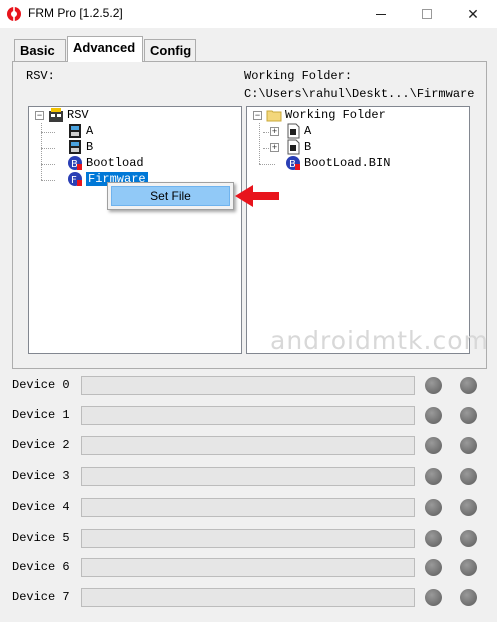 This screenshot has width=497, height=622. Describe the element at coordinates (248, 14) in the screenshot. I see `title-bar: FRM Pro [1.2.5.2] ✕` at that location.